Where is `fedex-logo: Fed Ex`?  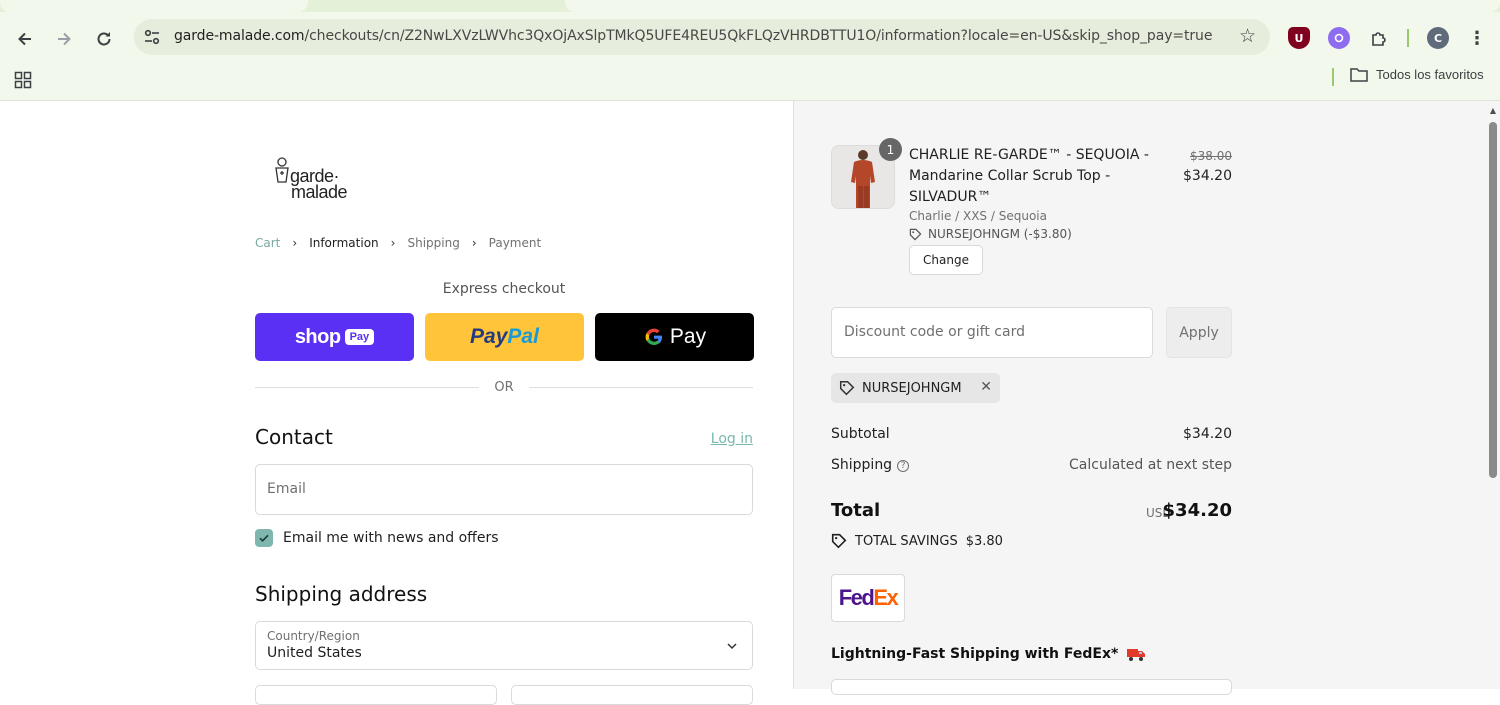 fedex-logo: Fed Ex is located at coordinates (868, 598).